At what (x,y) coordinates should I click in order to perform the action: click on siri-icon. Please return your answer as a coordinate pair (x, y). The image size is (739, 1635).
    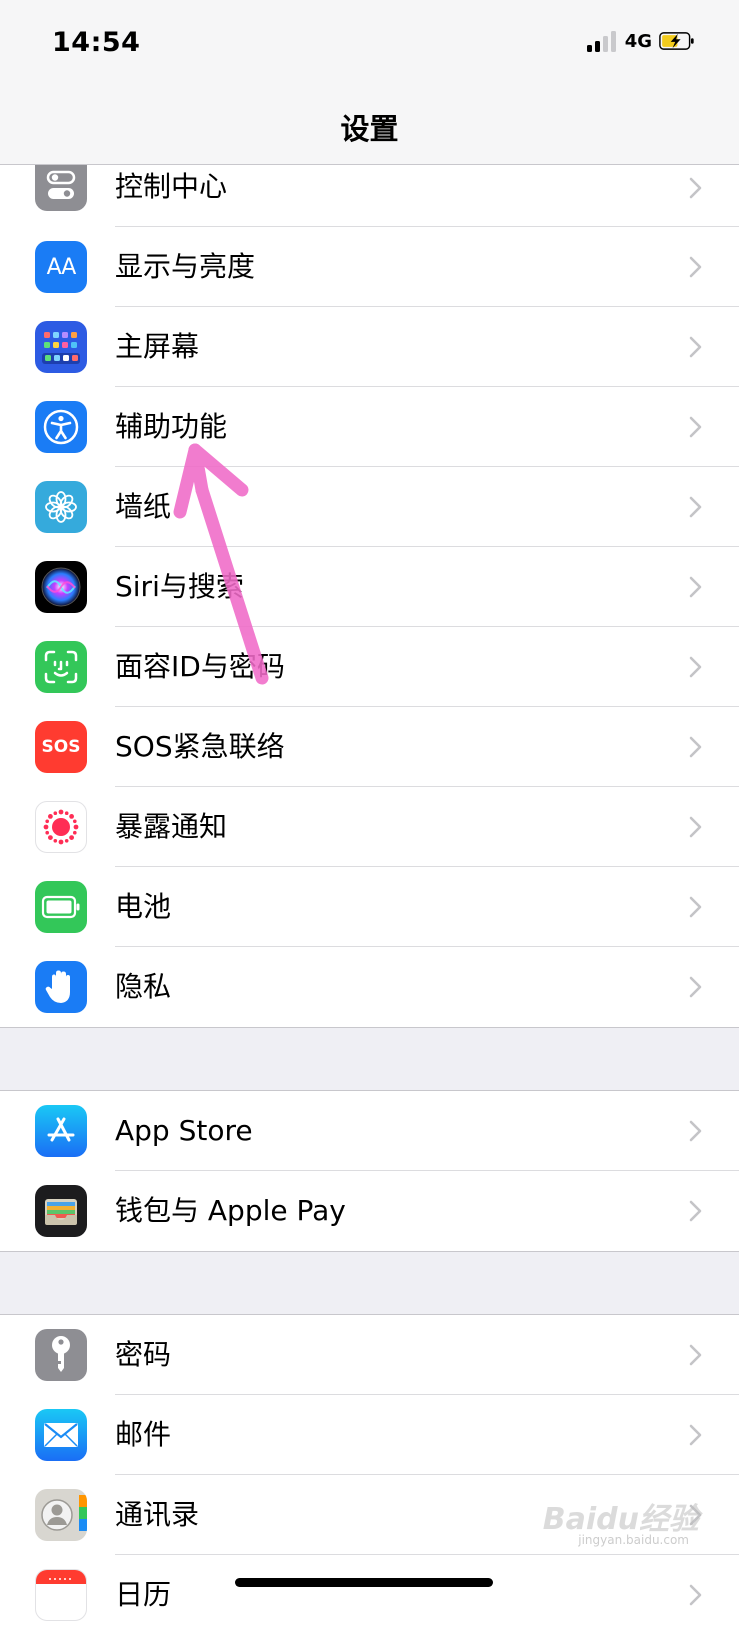
    Looking at the image, I should click on (61, 587).